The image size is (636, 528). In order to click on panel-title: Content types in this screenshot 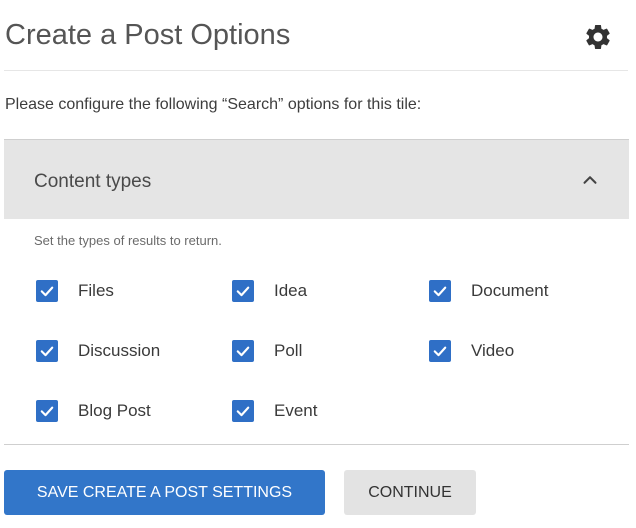, I will do `click(93, 181)`.